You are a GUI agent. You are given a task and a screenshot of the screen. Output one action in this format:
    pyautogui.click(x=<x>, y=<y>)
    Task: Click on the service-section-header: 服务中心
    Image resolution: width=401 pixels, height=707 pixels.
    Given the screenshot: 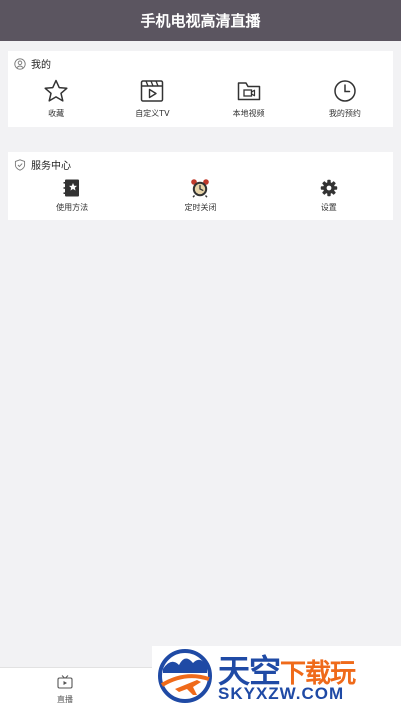 What is the action you would take?
    pyautogui.click(x=42, y=164)
    